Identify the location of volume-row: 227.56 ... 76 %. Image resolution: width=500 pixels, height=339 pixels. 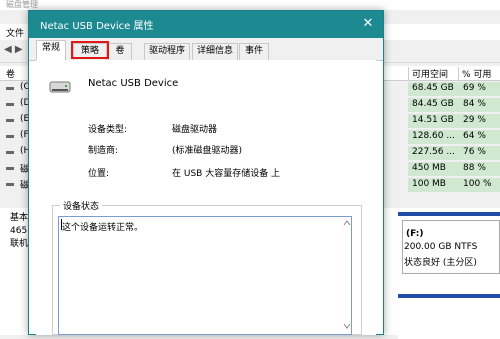
(454, 153).